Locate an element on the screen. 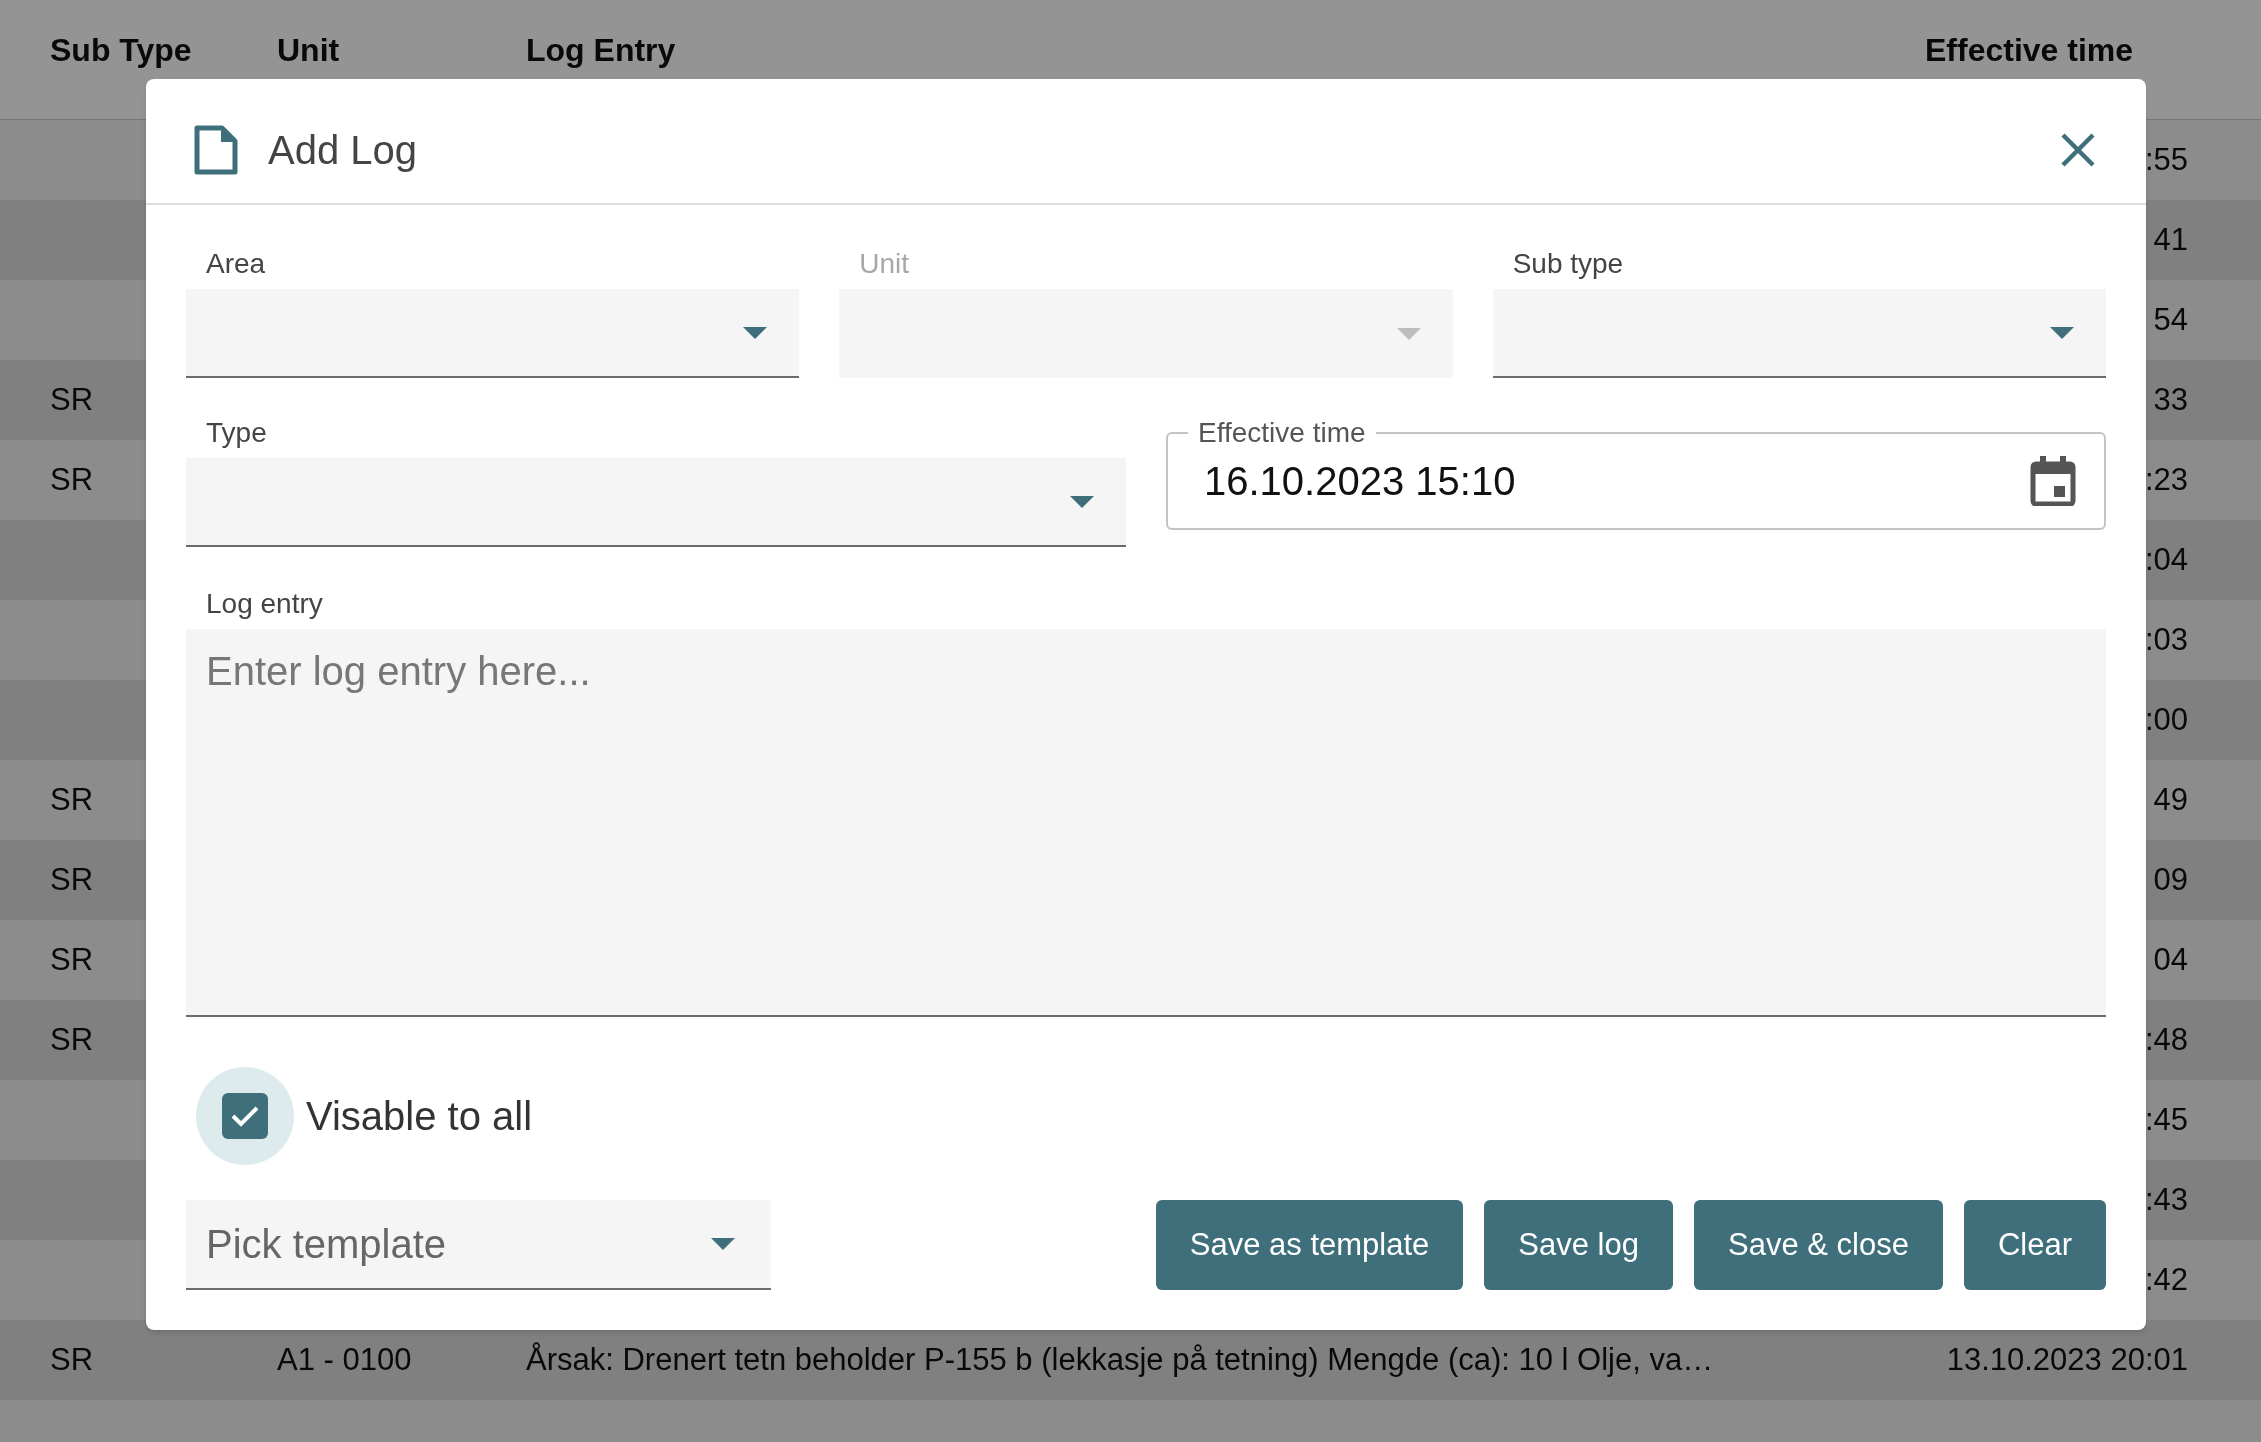  field-label: Sub type is located at coordinates (1568, 264).